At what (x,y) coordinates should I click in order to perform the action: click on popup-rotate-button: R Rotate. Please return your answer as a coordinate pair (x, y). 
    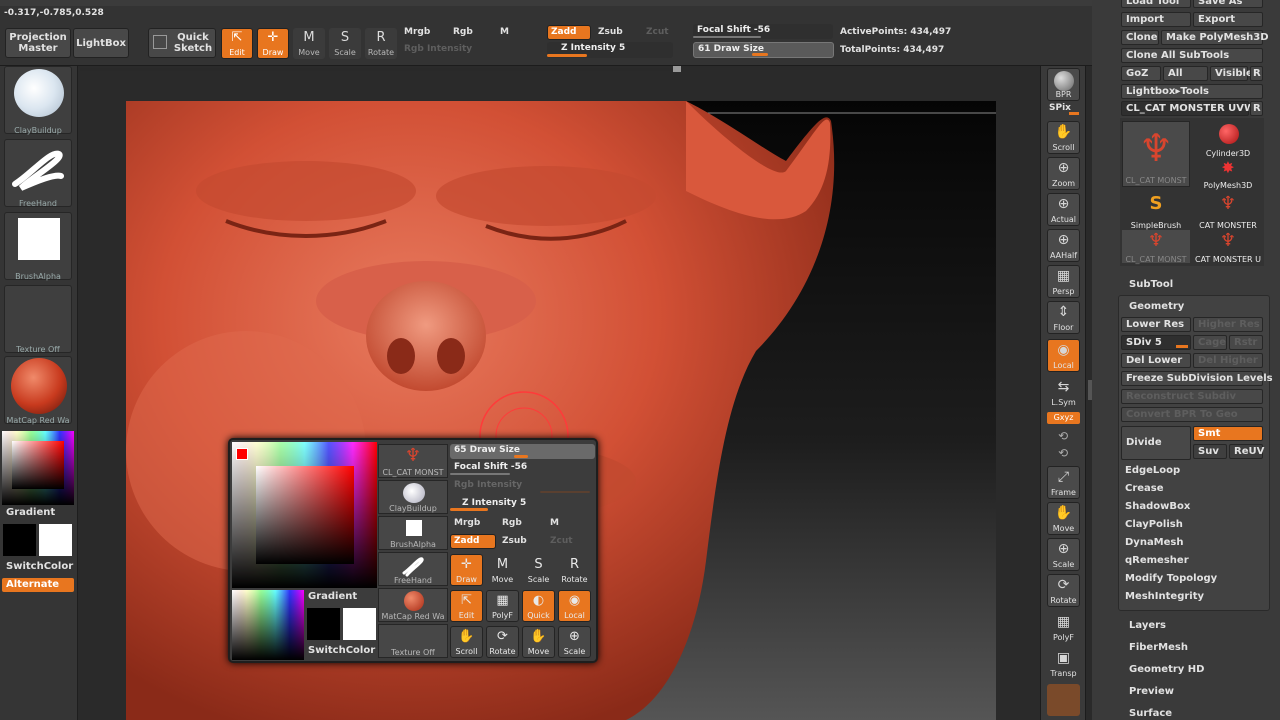
    Looking at the image, I should click on (574, 570).